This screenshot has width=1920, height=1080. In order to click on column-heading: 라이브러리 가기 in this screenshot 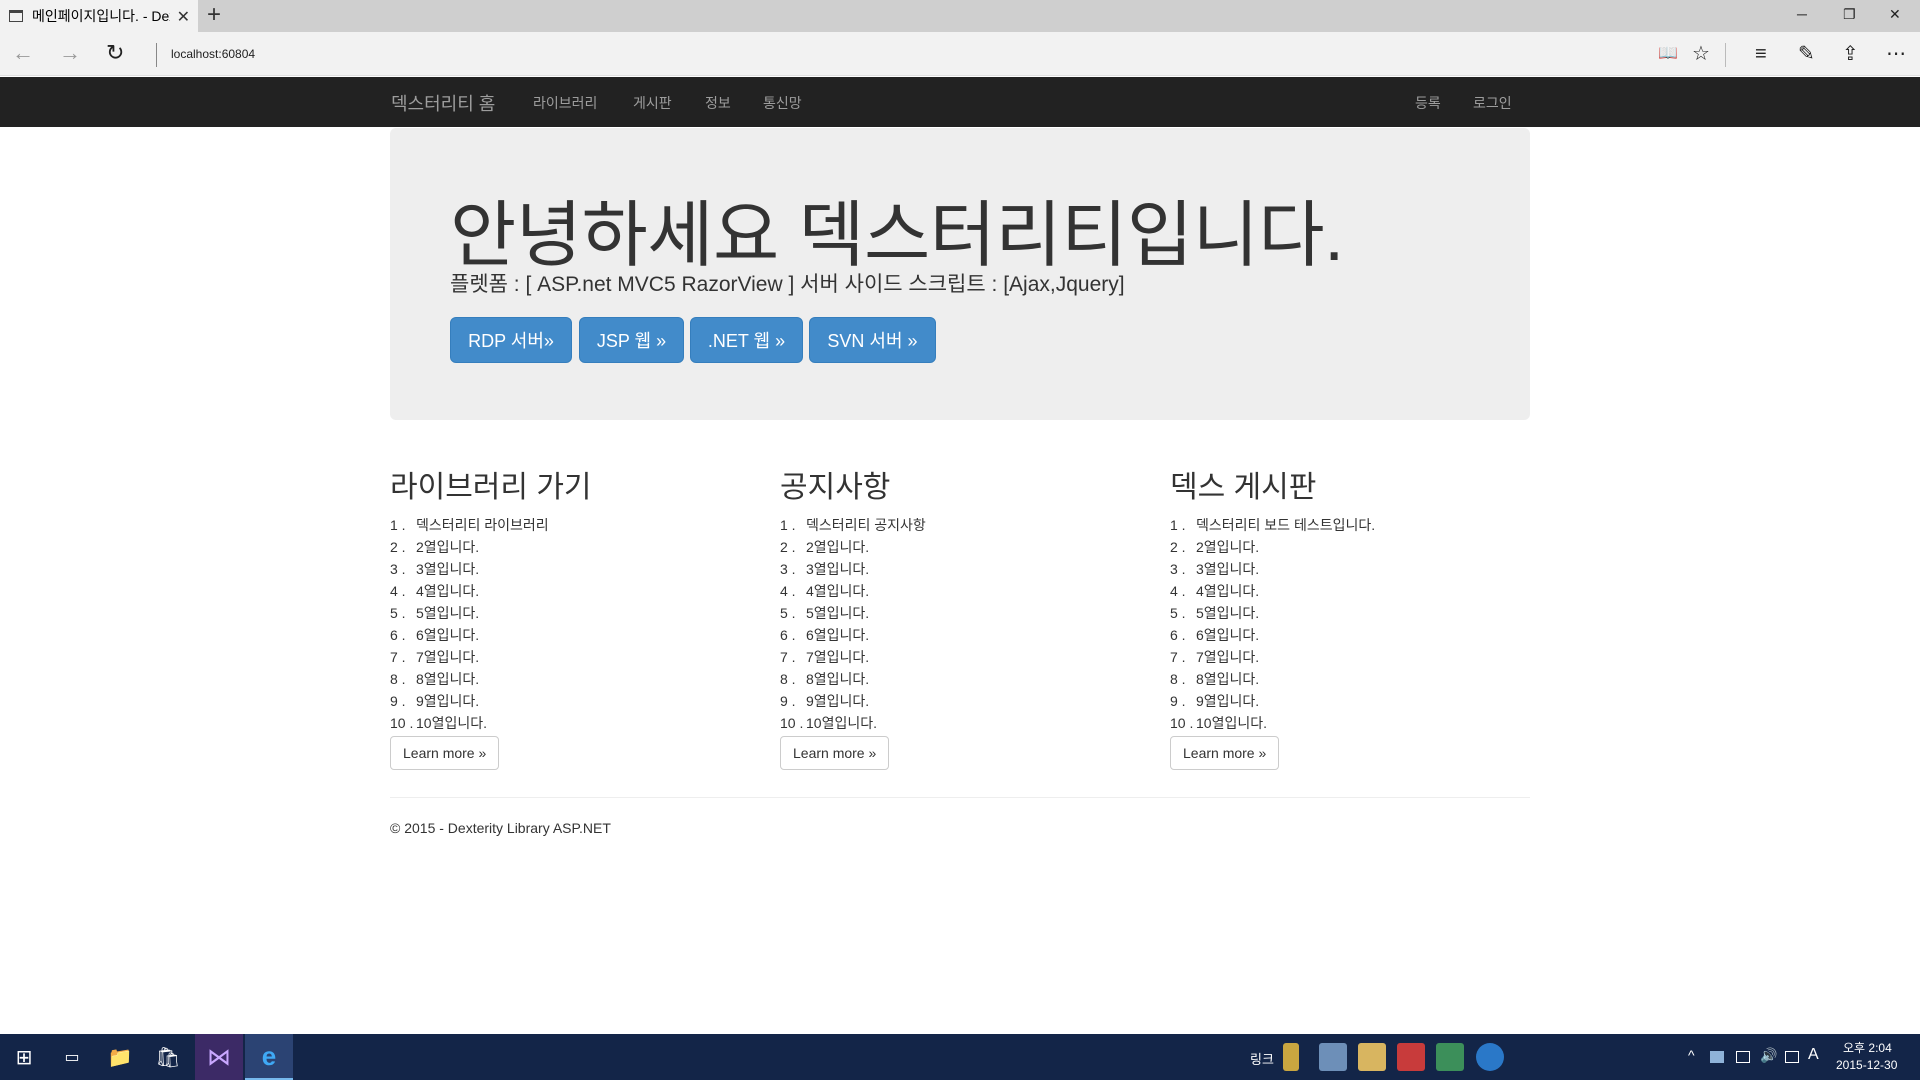, I will do `click(491, 487)`.